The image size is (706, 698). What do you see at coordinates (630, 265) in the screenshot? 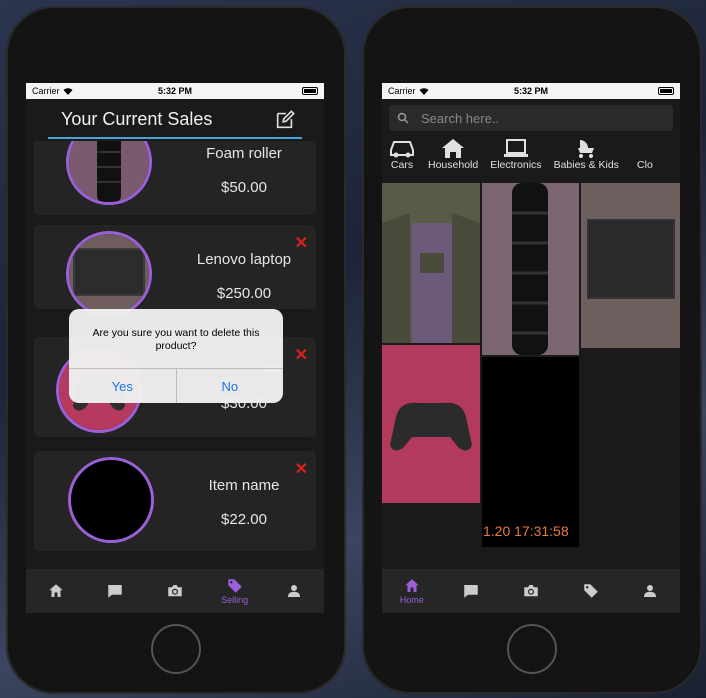
I see `product-tile-laptop` at bounding box center [630, 265].